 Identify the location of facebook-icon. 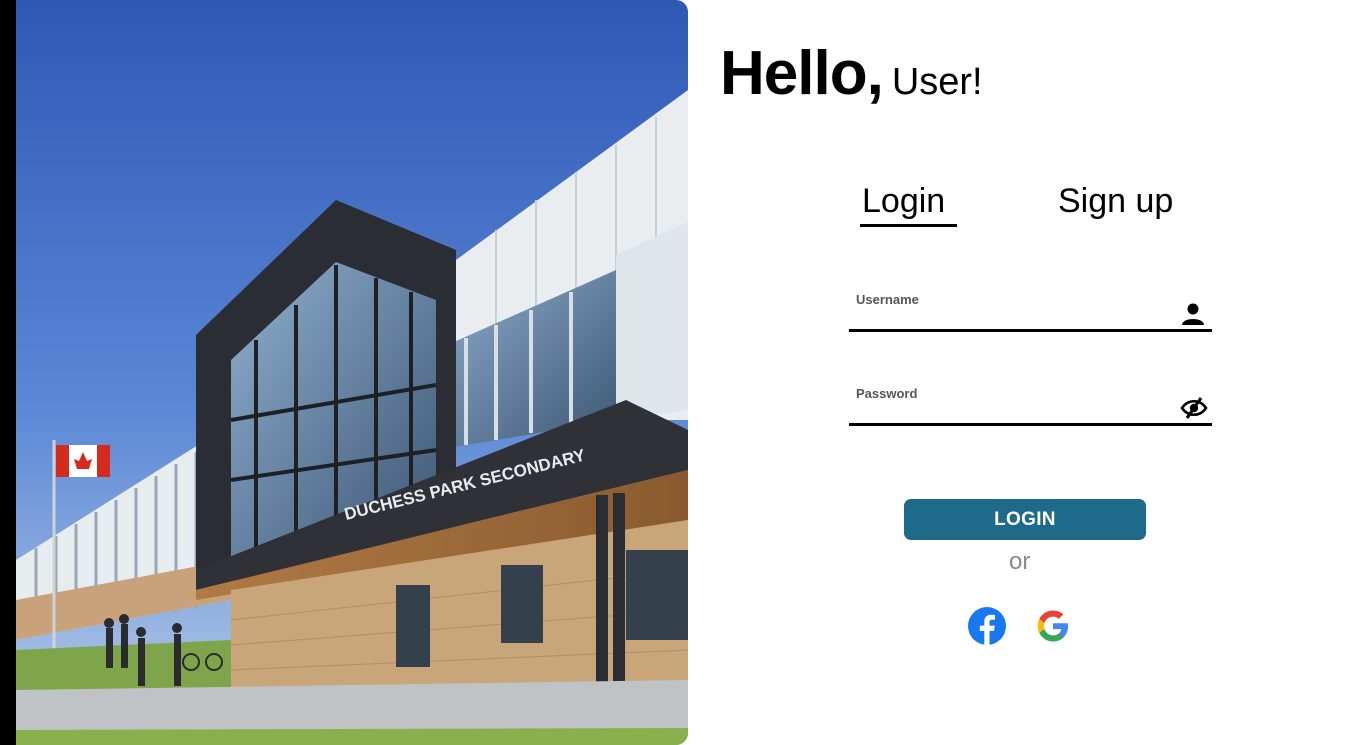
(987, 626).